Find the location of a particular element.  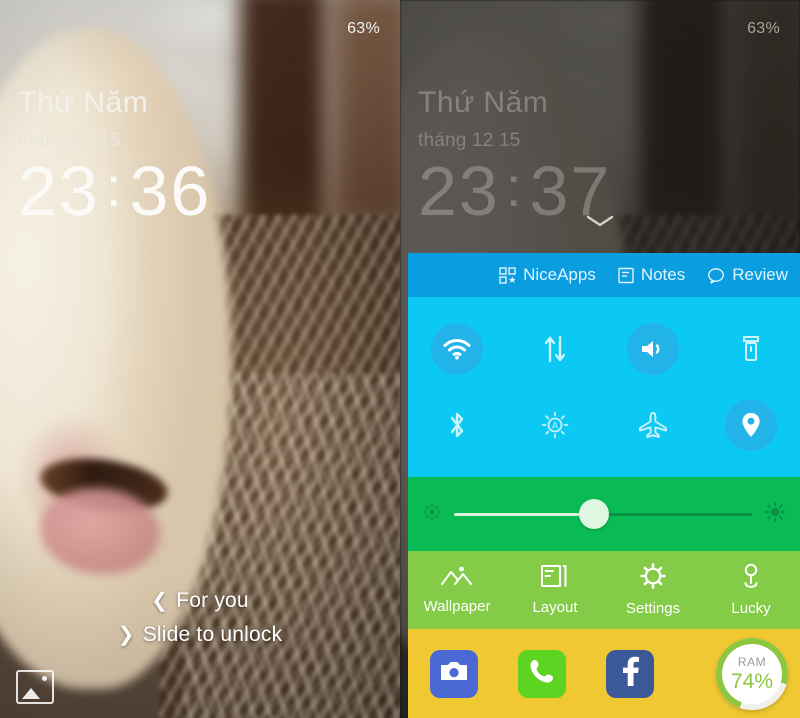

shortcut-settings: Settings is located at coordinates (653, 590).